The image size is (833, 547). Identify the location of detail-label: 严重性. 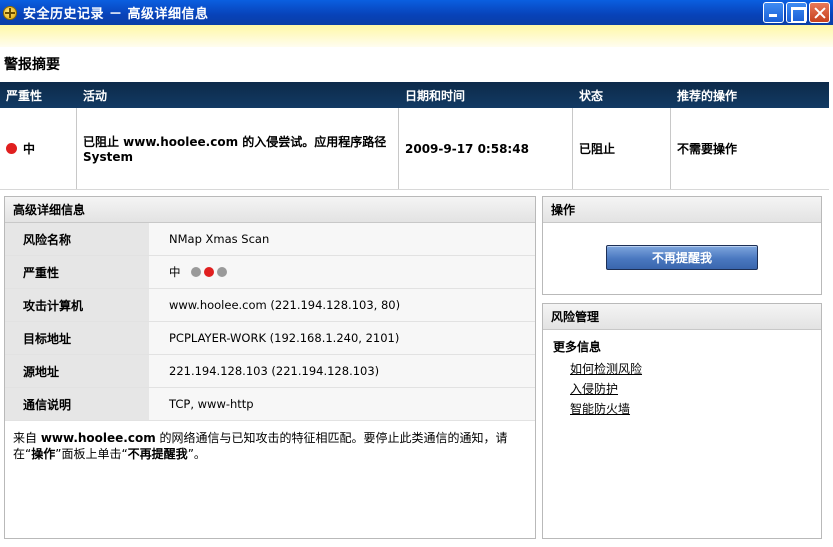
(77, 272).